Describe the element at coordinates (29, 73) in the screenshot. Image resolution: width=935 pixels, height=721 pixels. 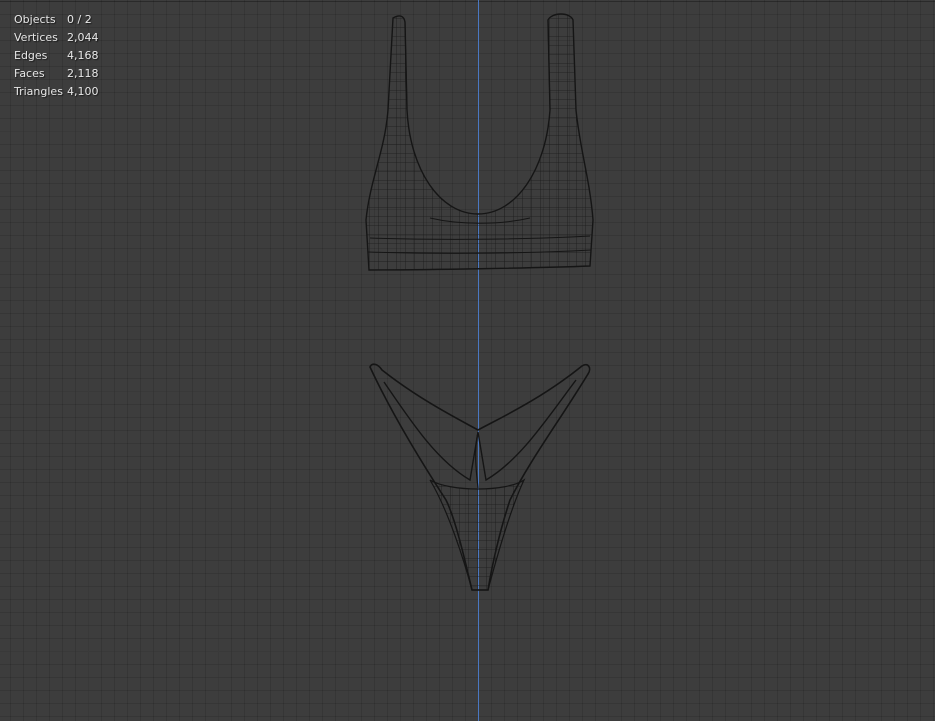
I see `stat-label: Faces` at that location.